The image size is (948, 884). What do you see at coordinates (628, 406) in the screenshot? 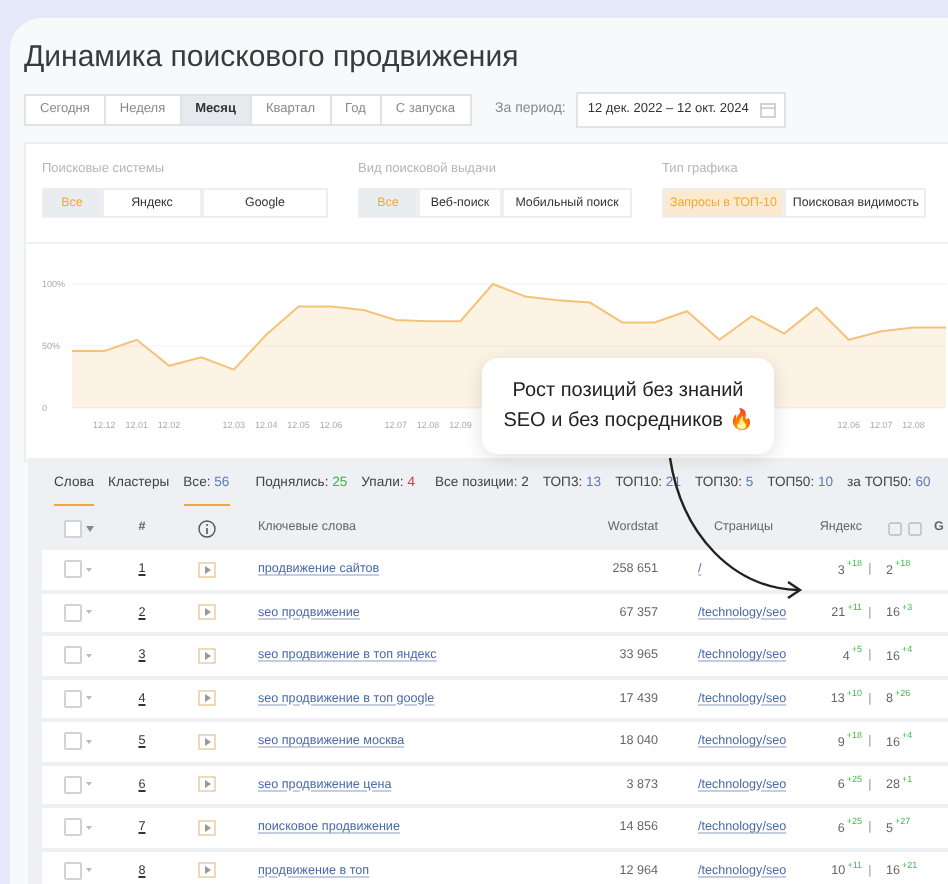
I see `callout-tooltip: Рост позиций без знаний SEO и без посредников 🔥` at bounding box center [628, 406].